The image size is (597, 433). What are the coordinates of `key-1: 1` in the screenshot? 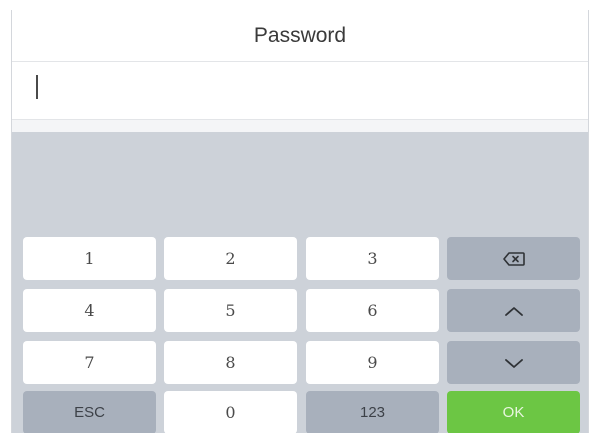 It's located at (89, 258).